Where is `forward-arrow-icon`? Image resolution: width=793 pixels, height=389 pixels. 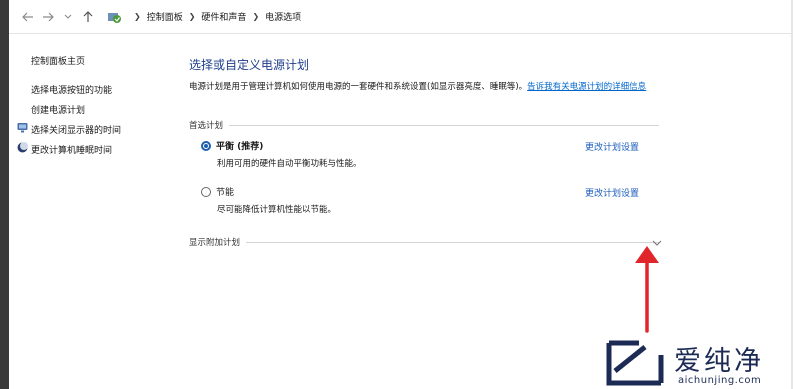
forward-arrow-icon is located at coordinates (48, 16).